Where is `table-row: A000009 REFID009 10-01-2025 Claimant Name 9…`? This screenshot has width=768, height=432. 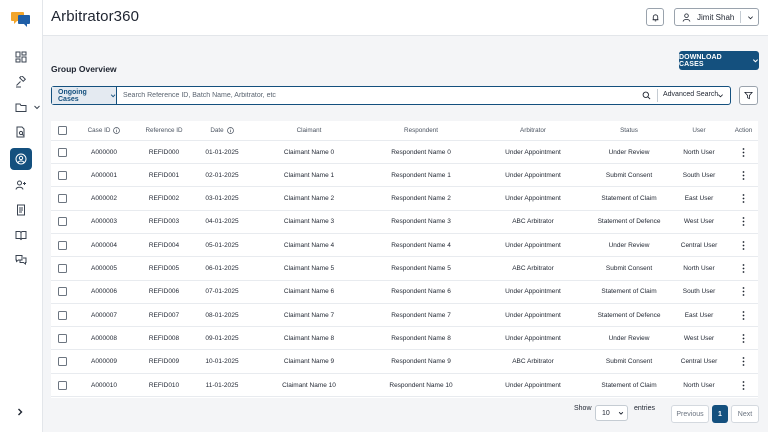 table-row: A000009 REFID009 10-01-2025 Claimant Name 9… is located at coordinates (404, 362).